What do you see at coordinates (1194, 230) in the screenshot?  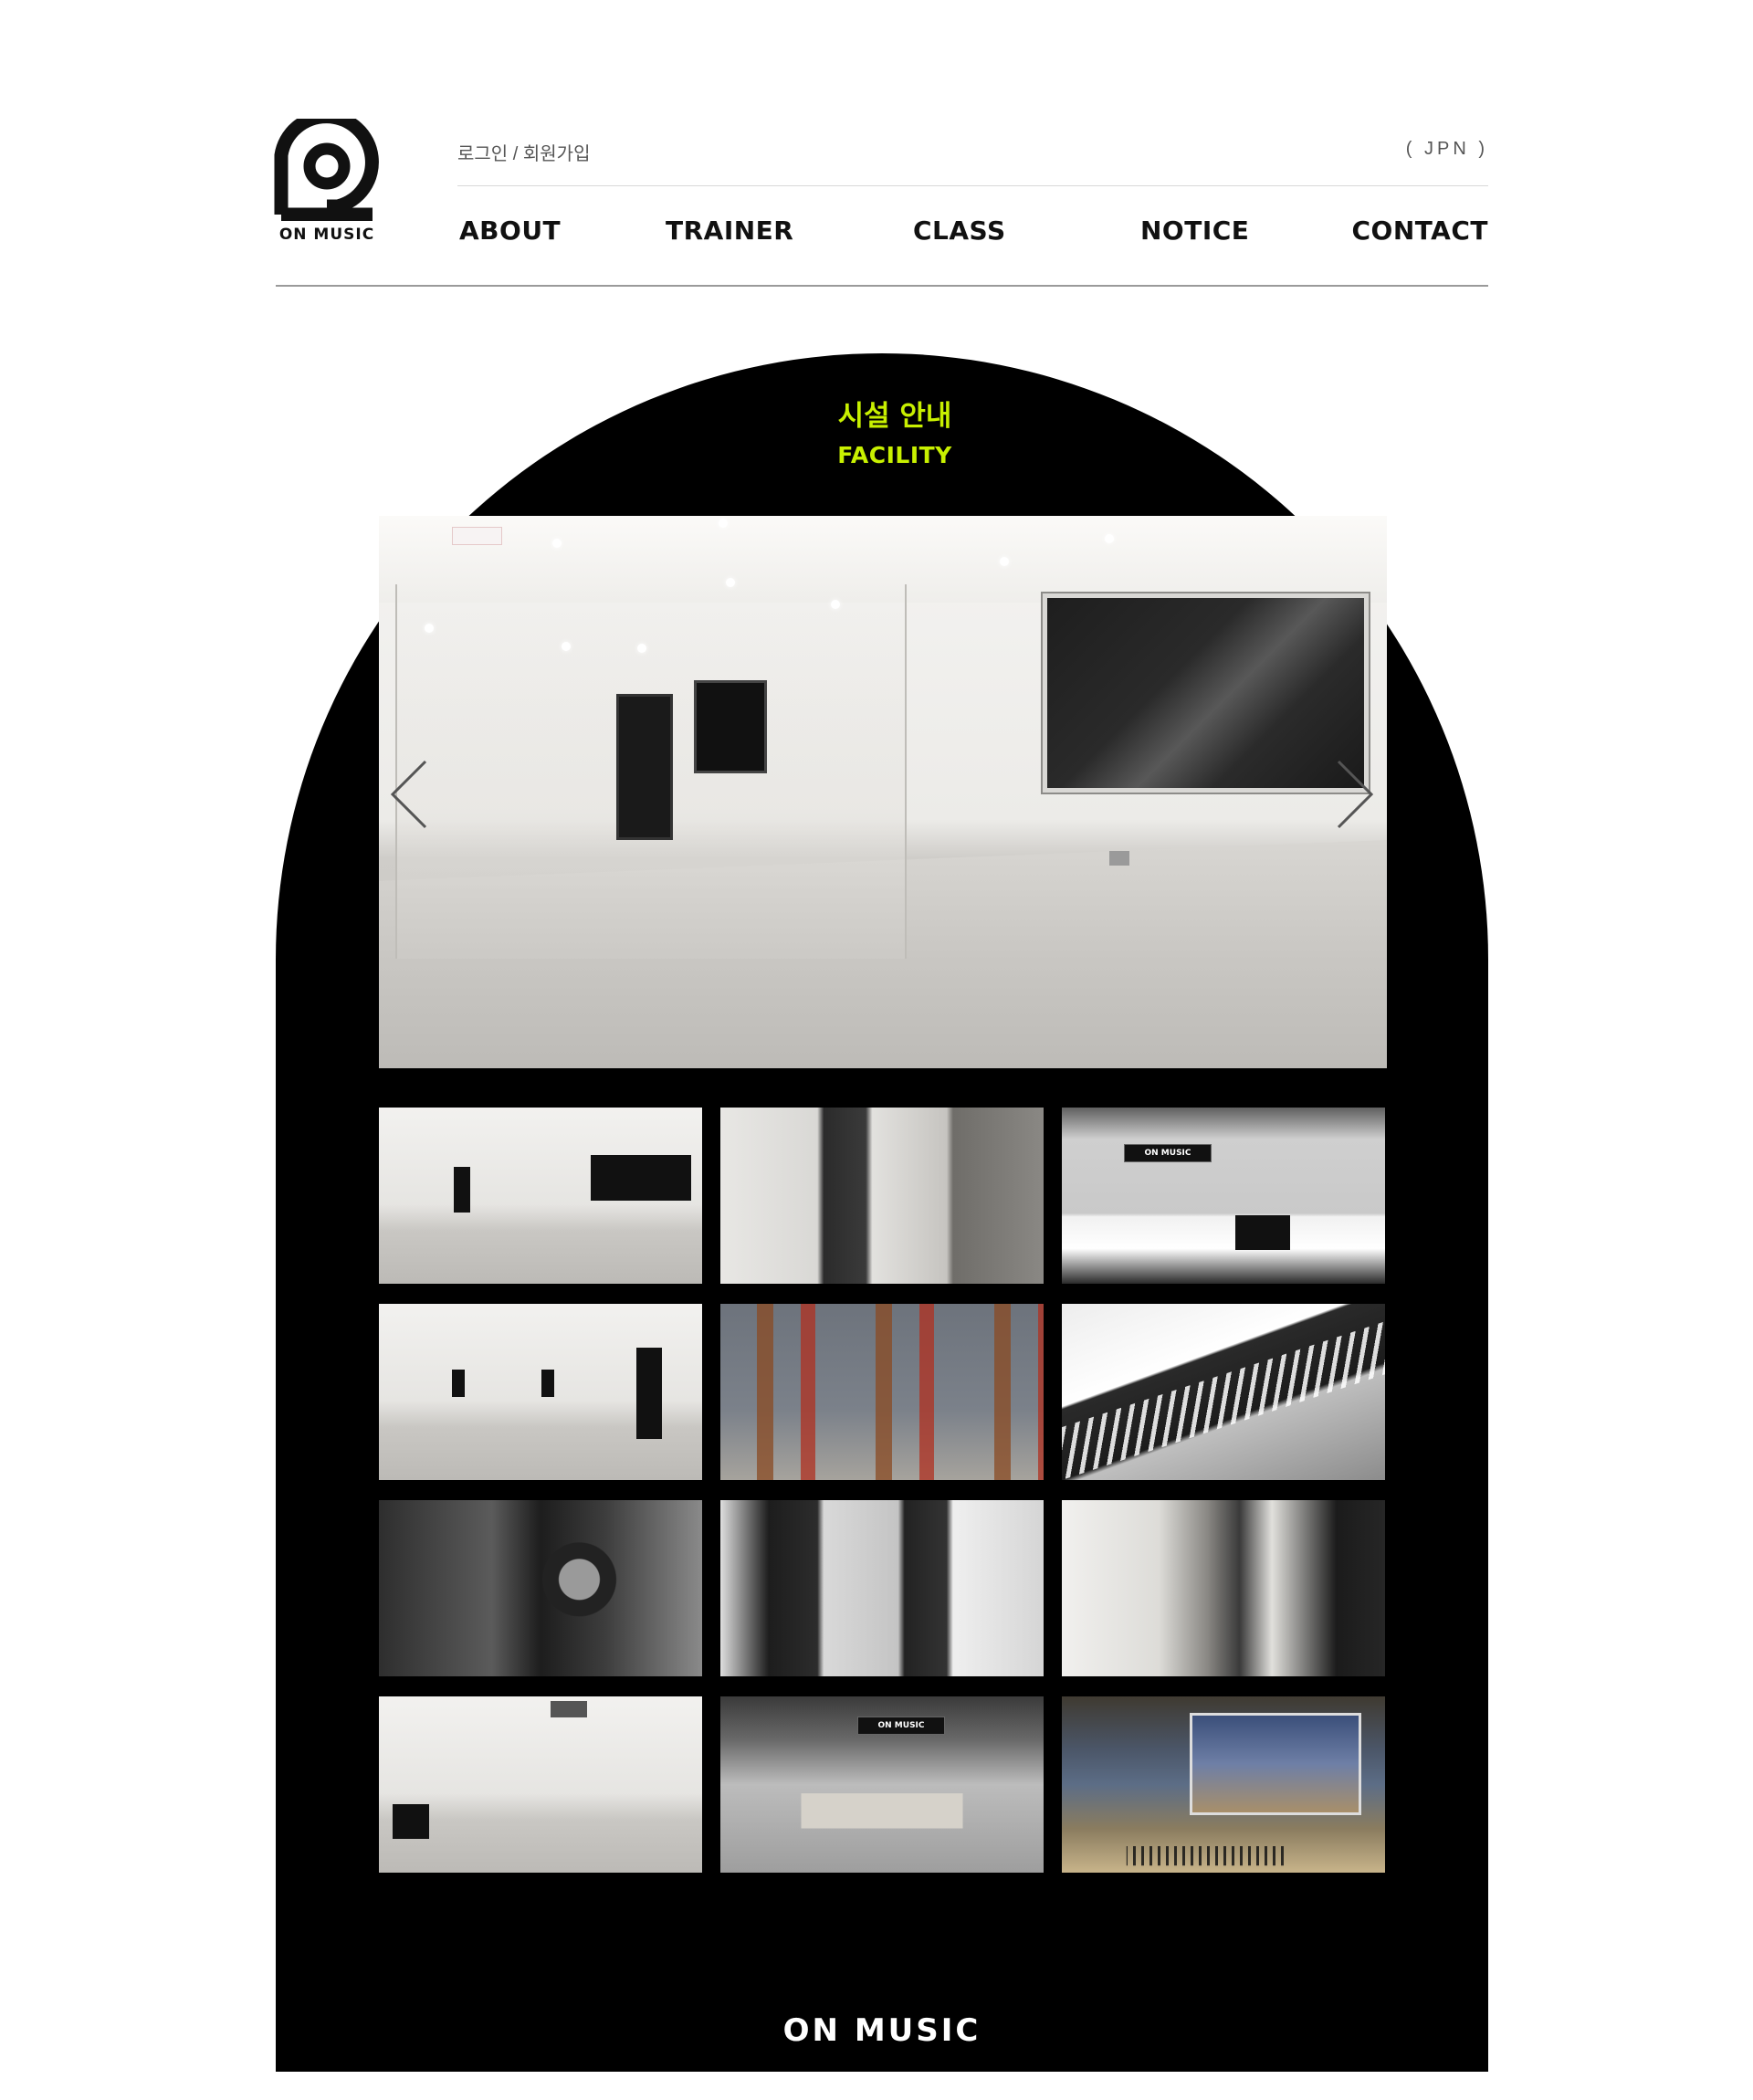 I see `nav-item-notice: NOTICE` at bounding box center [1194, 230].